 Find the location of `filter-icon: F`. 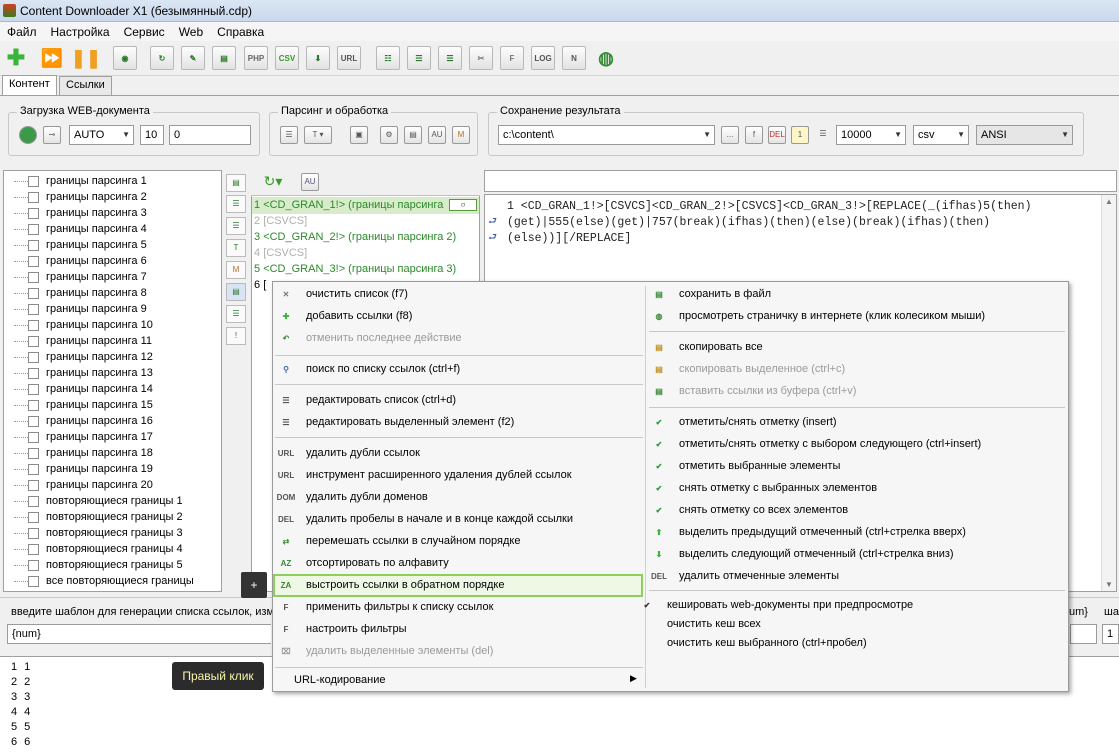

filter-icon: F is located at coordinates (512, 58).